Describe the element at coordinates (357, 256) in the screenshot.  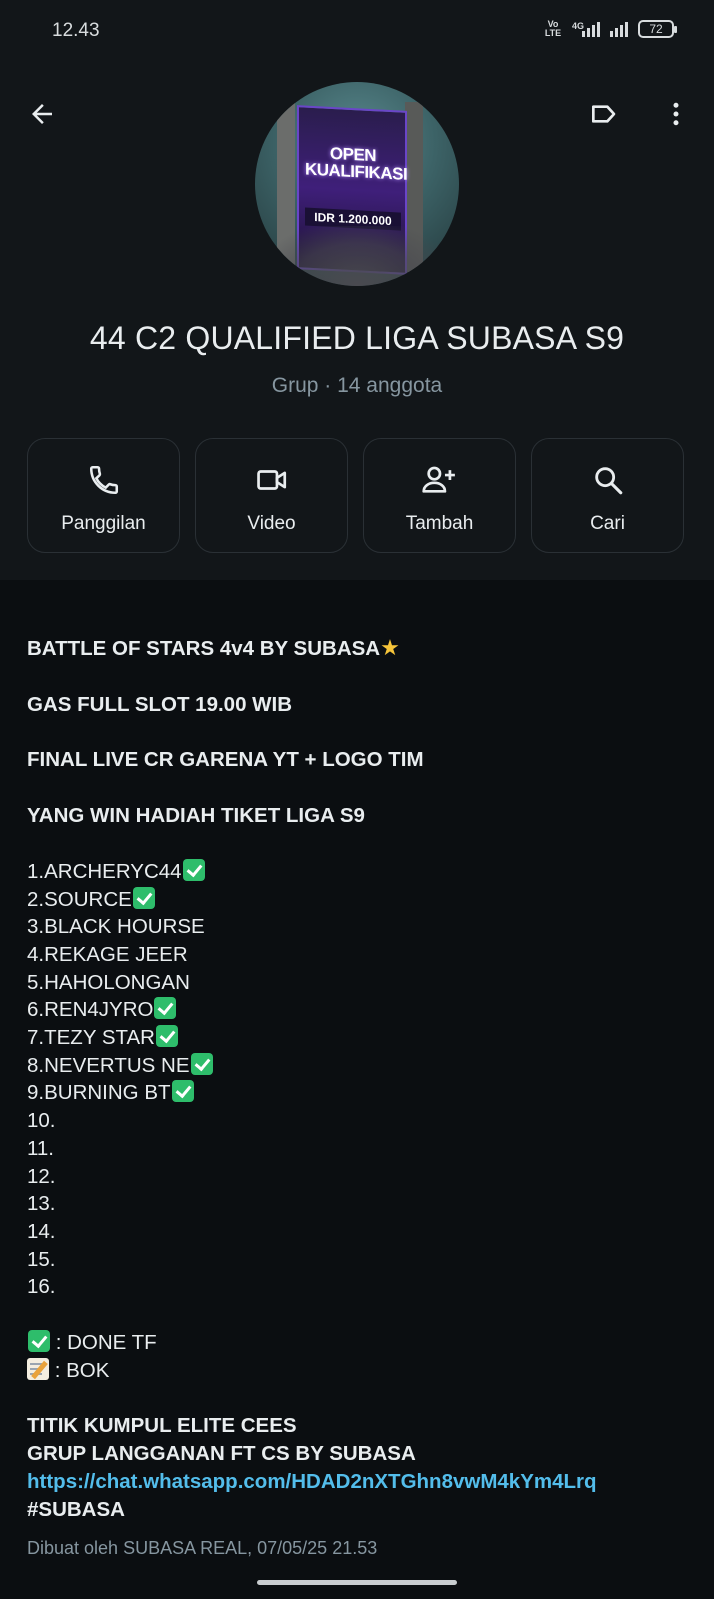
I see `avatar-smoke` at that location.